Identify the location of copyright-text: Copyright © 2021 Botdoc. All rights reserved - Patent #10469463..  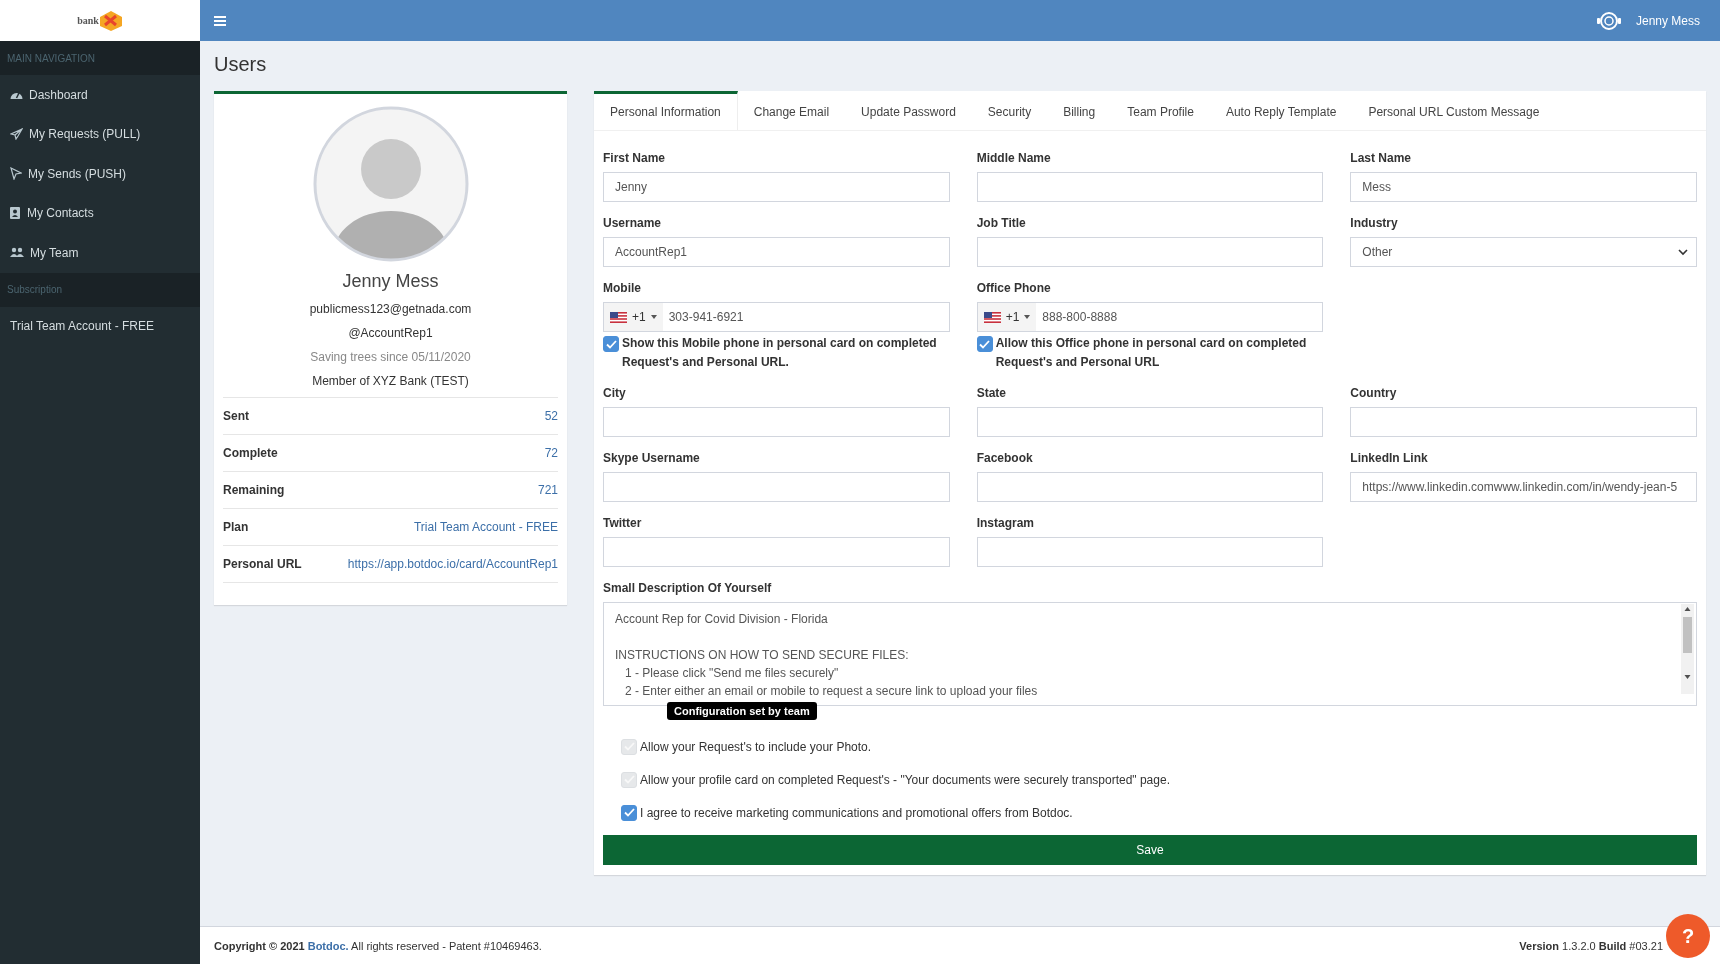
(378, 945).